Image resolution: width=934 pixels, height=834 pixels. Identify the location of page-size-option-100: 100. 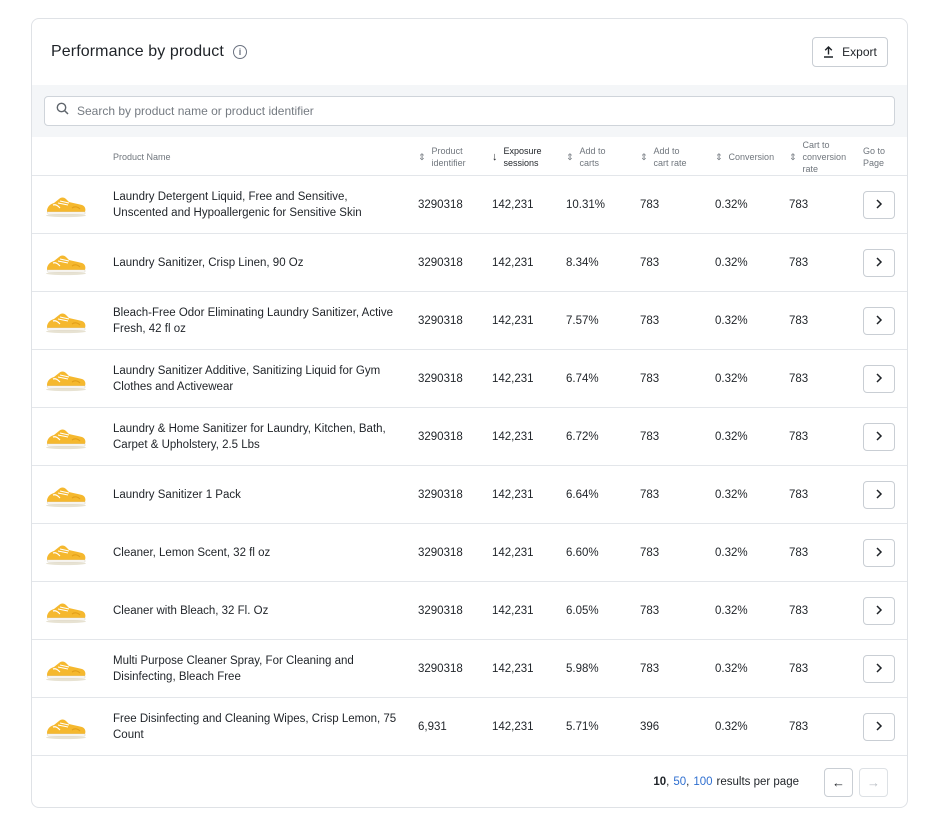
(702, 782).